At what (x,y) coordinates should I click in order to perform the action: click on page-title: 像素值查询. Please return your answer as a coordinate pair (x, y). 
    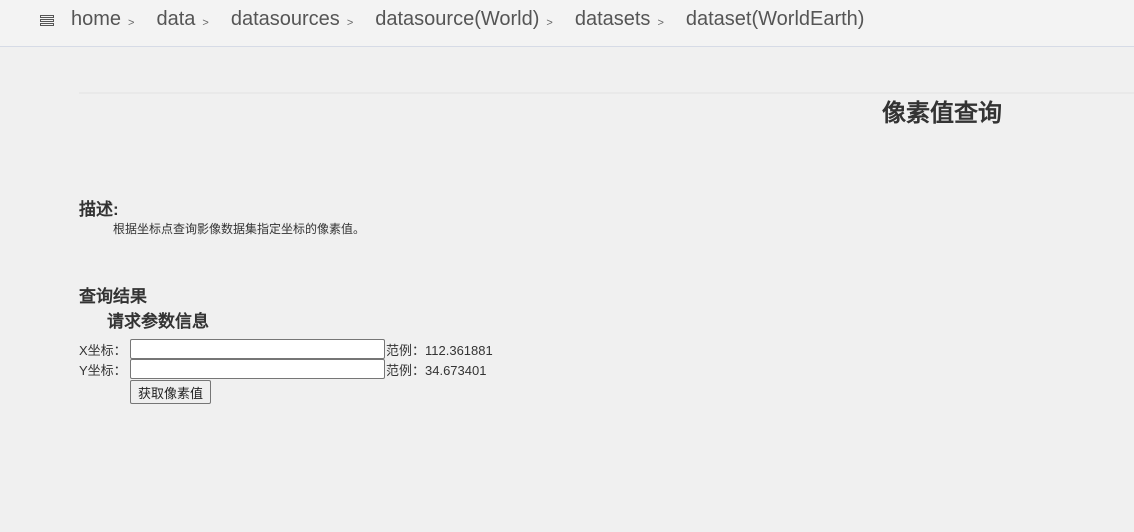
    Looking at the image, I should click on (942, 113).